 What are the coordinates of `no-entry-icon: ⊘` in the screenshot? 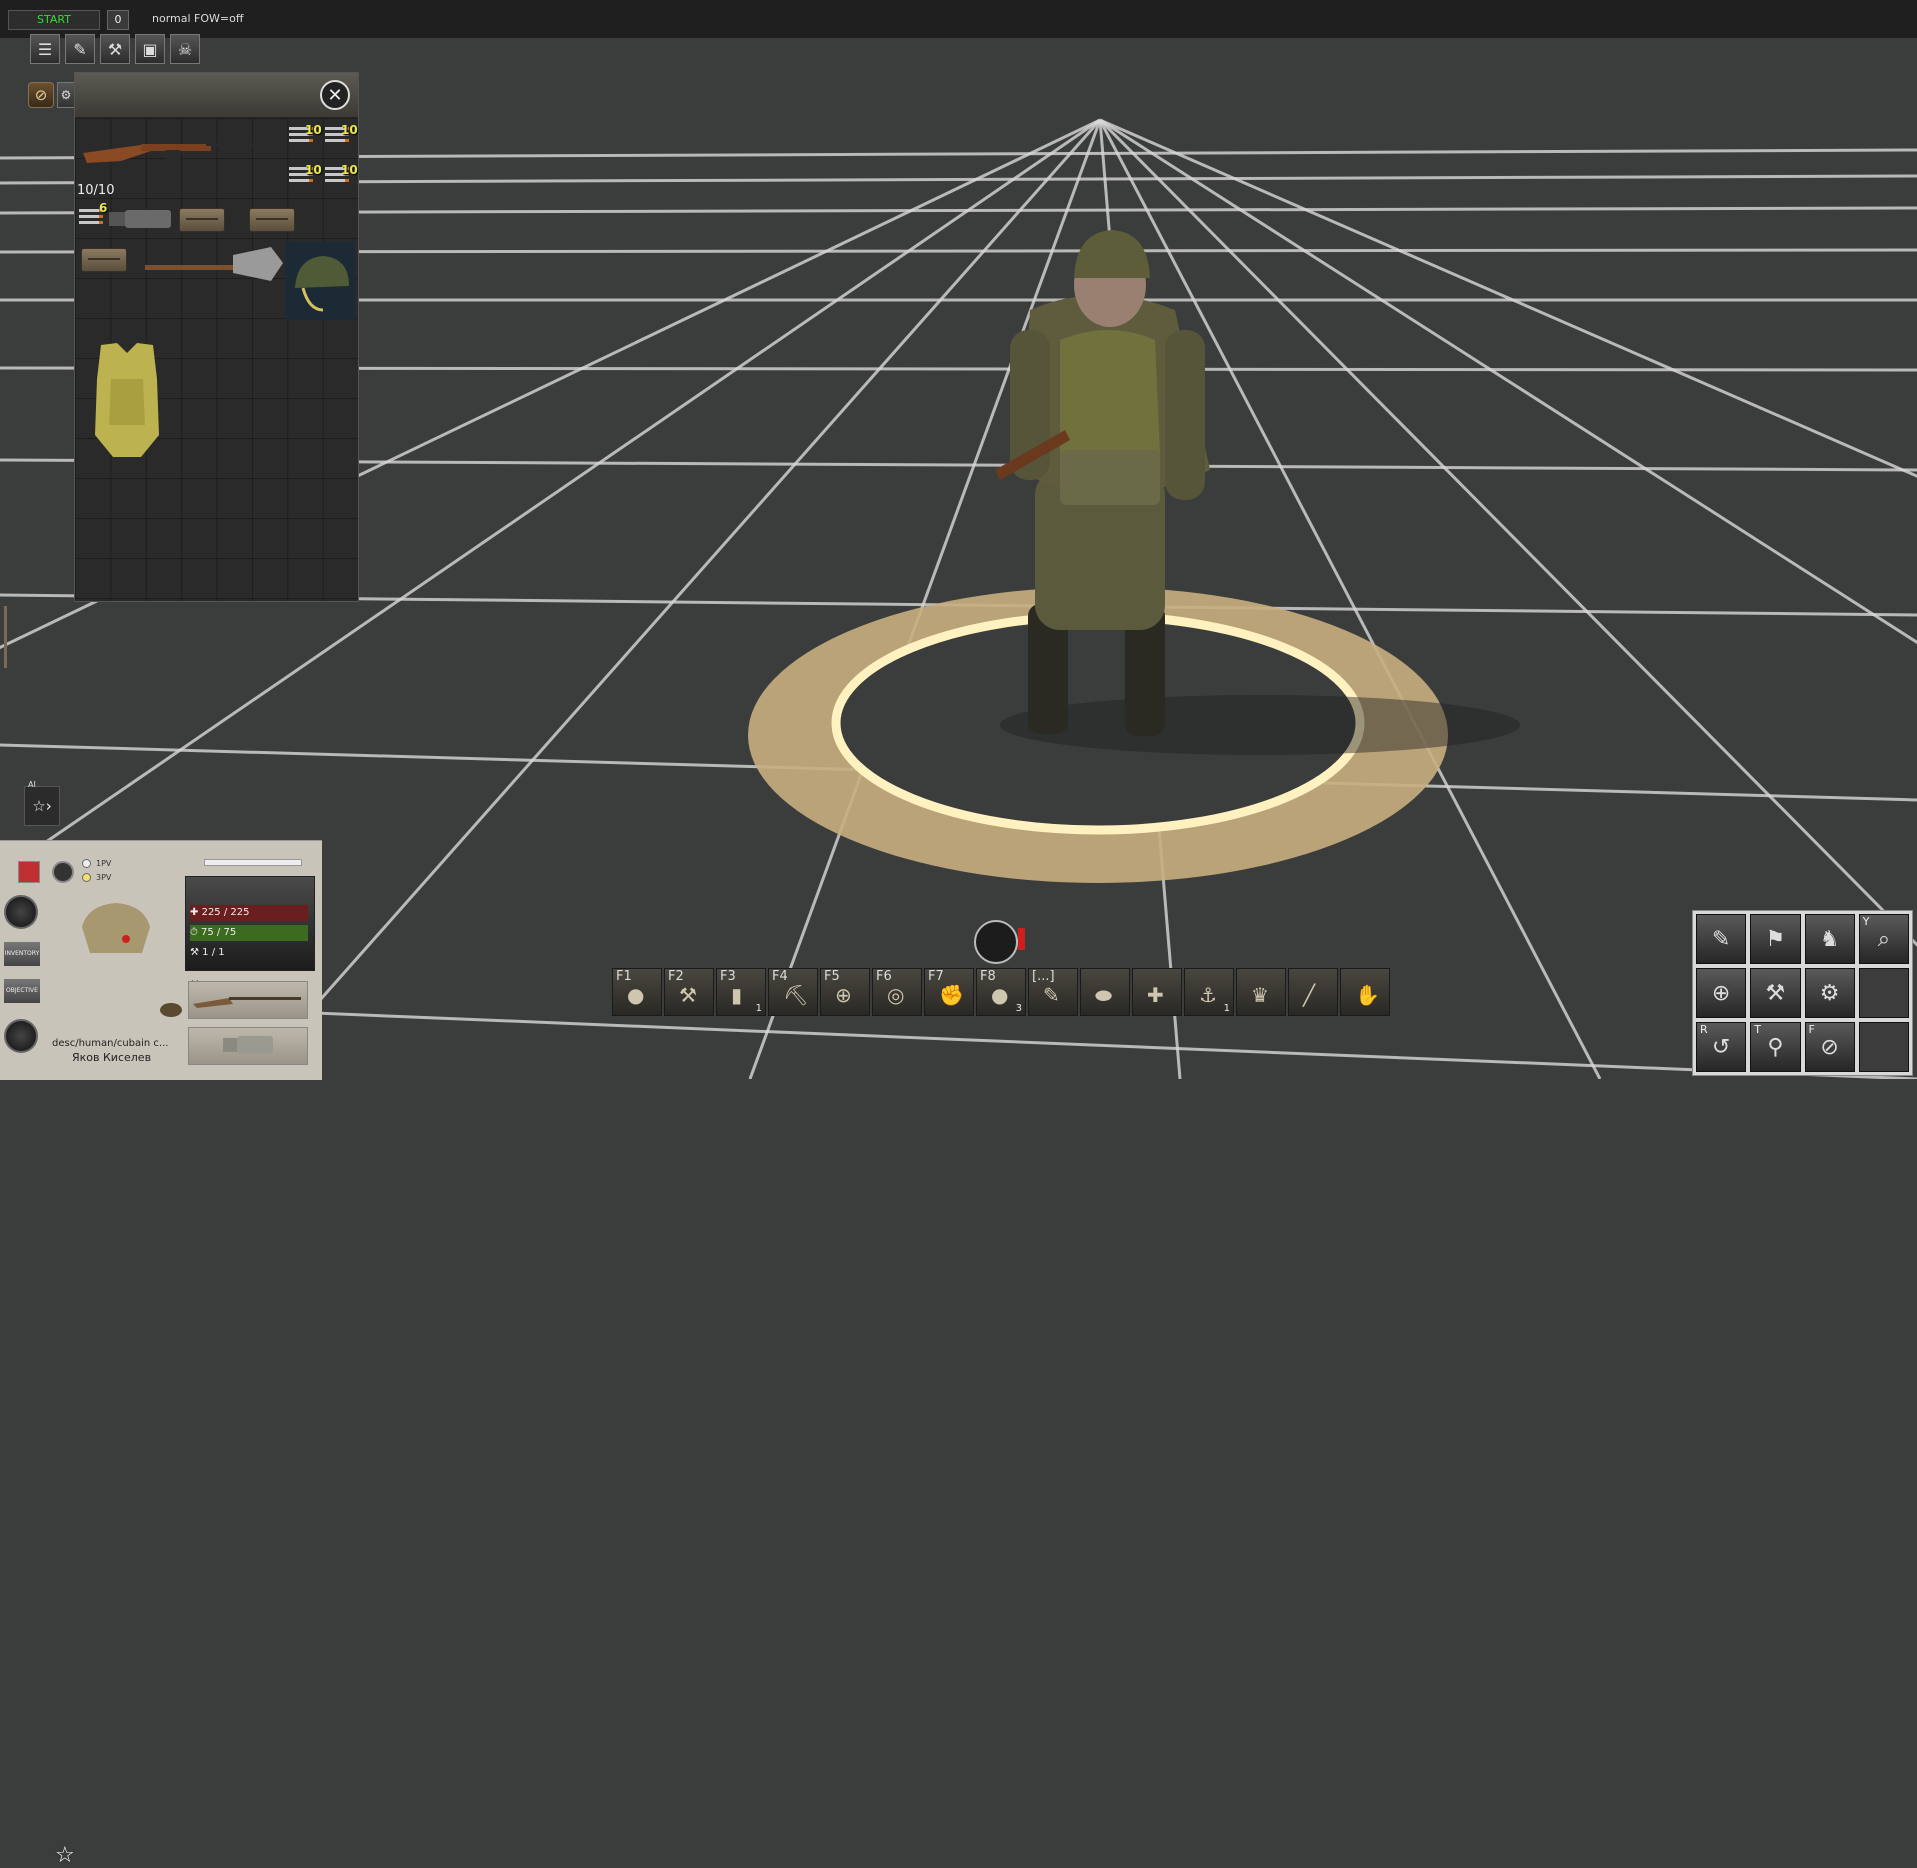 It's located at (1829, 1047).